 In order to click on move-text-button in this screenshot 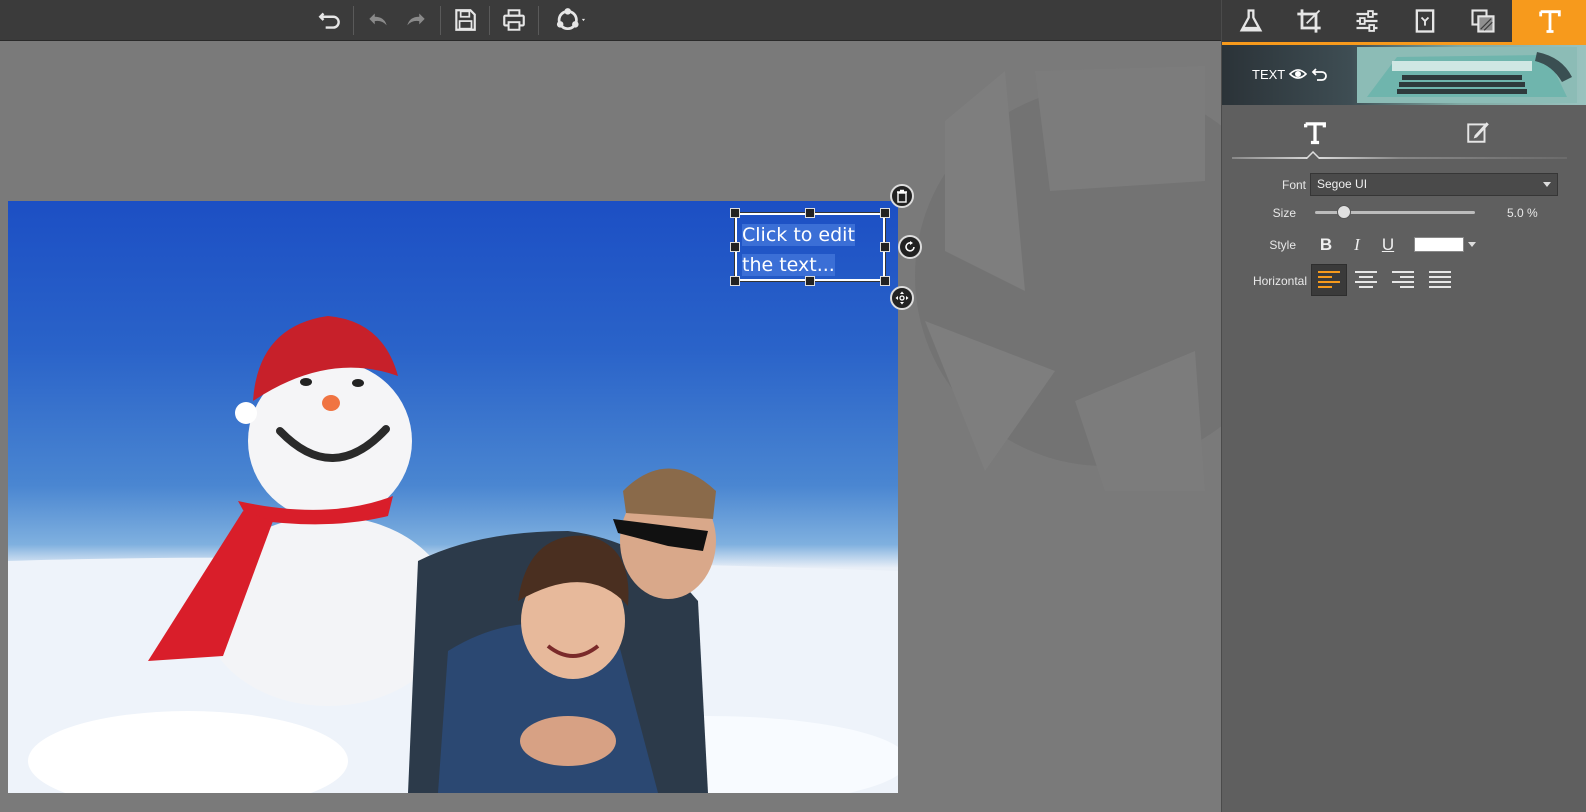, I will do `click(902, 298)`.